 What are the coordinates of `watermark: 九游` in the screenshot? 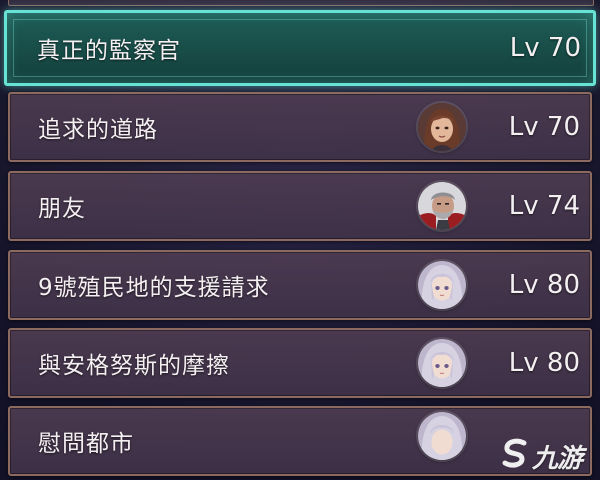 It's located at (546, 455).